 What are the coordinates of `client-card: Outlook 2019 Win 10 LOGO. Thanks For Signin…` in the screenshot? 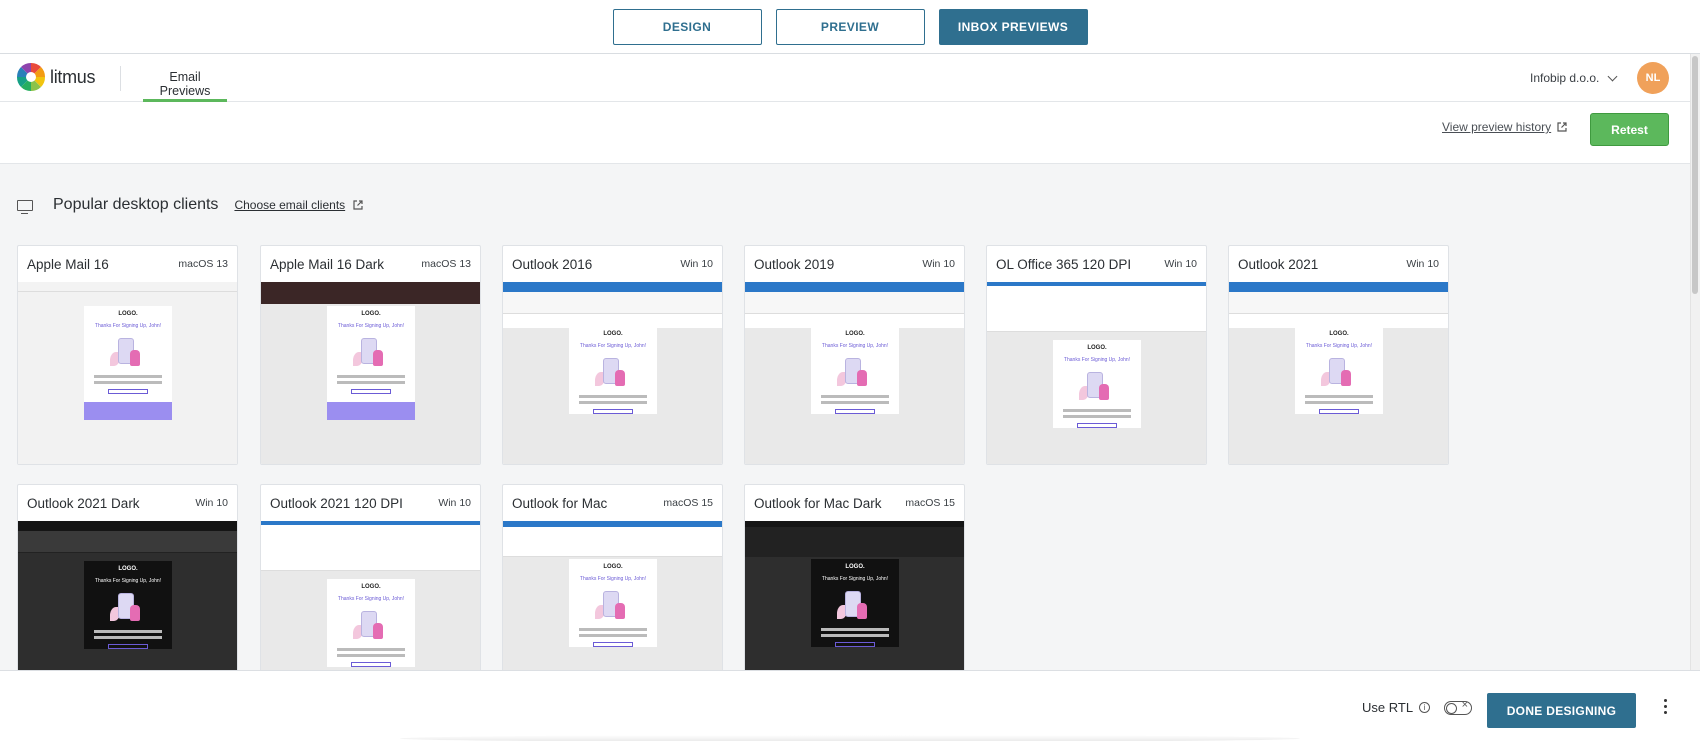 It's located at (854, 355).